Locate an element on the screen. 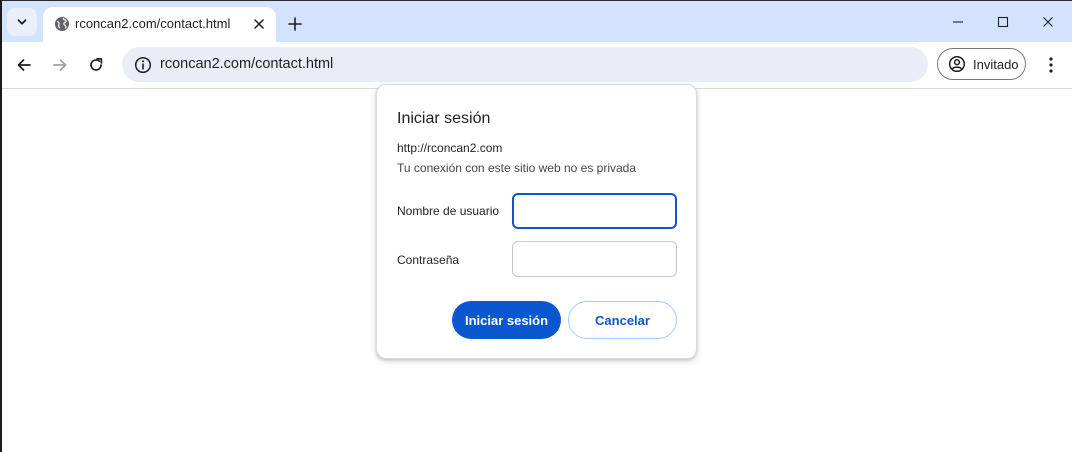 The image size is (1072, 452). browser-menu-button is located at coordinates (1051, 65).